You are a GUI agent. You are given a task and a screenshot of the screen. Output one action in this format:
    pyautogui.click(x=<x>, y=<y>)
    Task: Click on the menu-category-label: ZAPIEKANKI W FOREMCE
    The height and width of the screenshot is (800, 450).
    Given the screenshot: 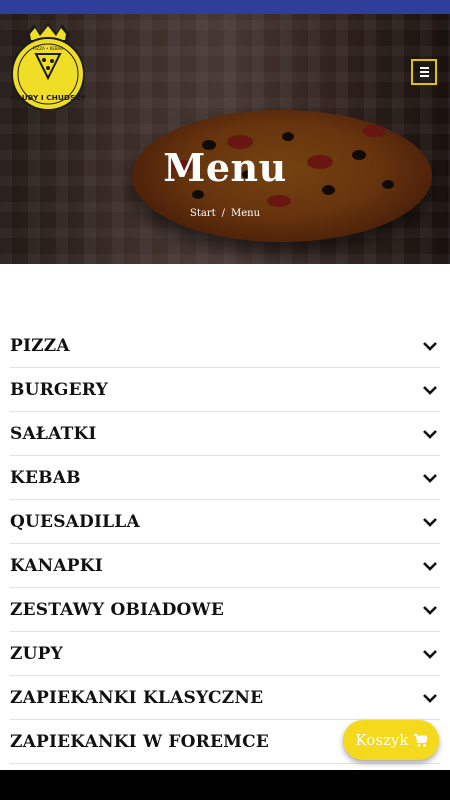 What is the action you would take?
    pyautogui.click(x=140, y=741)
    